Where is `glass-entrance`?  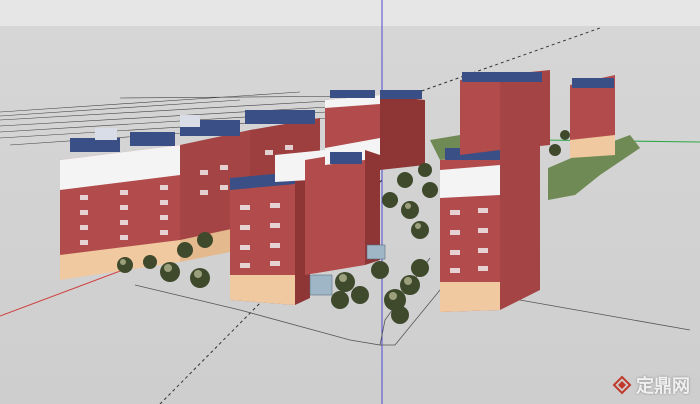 glass-entrance is located at coordinates (321, 285).